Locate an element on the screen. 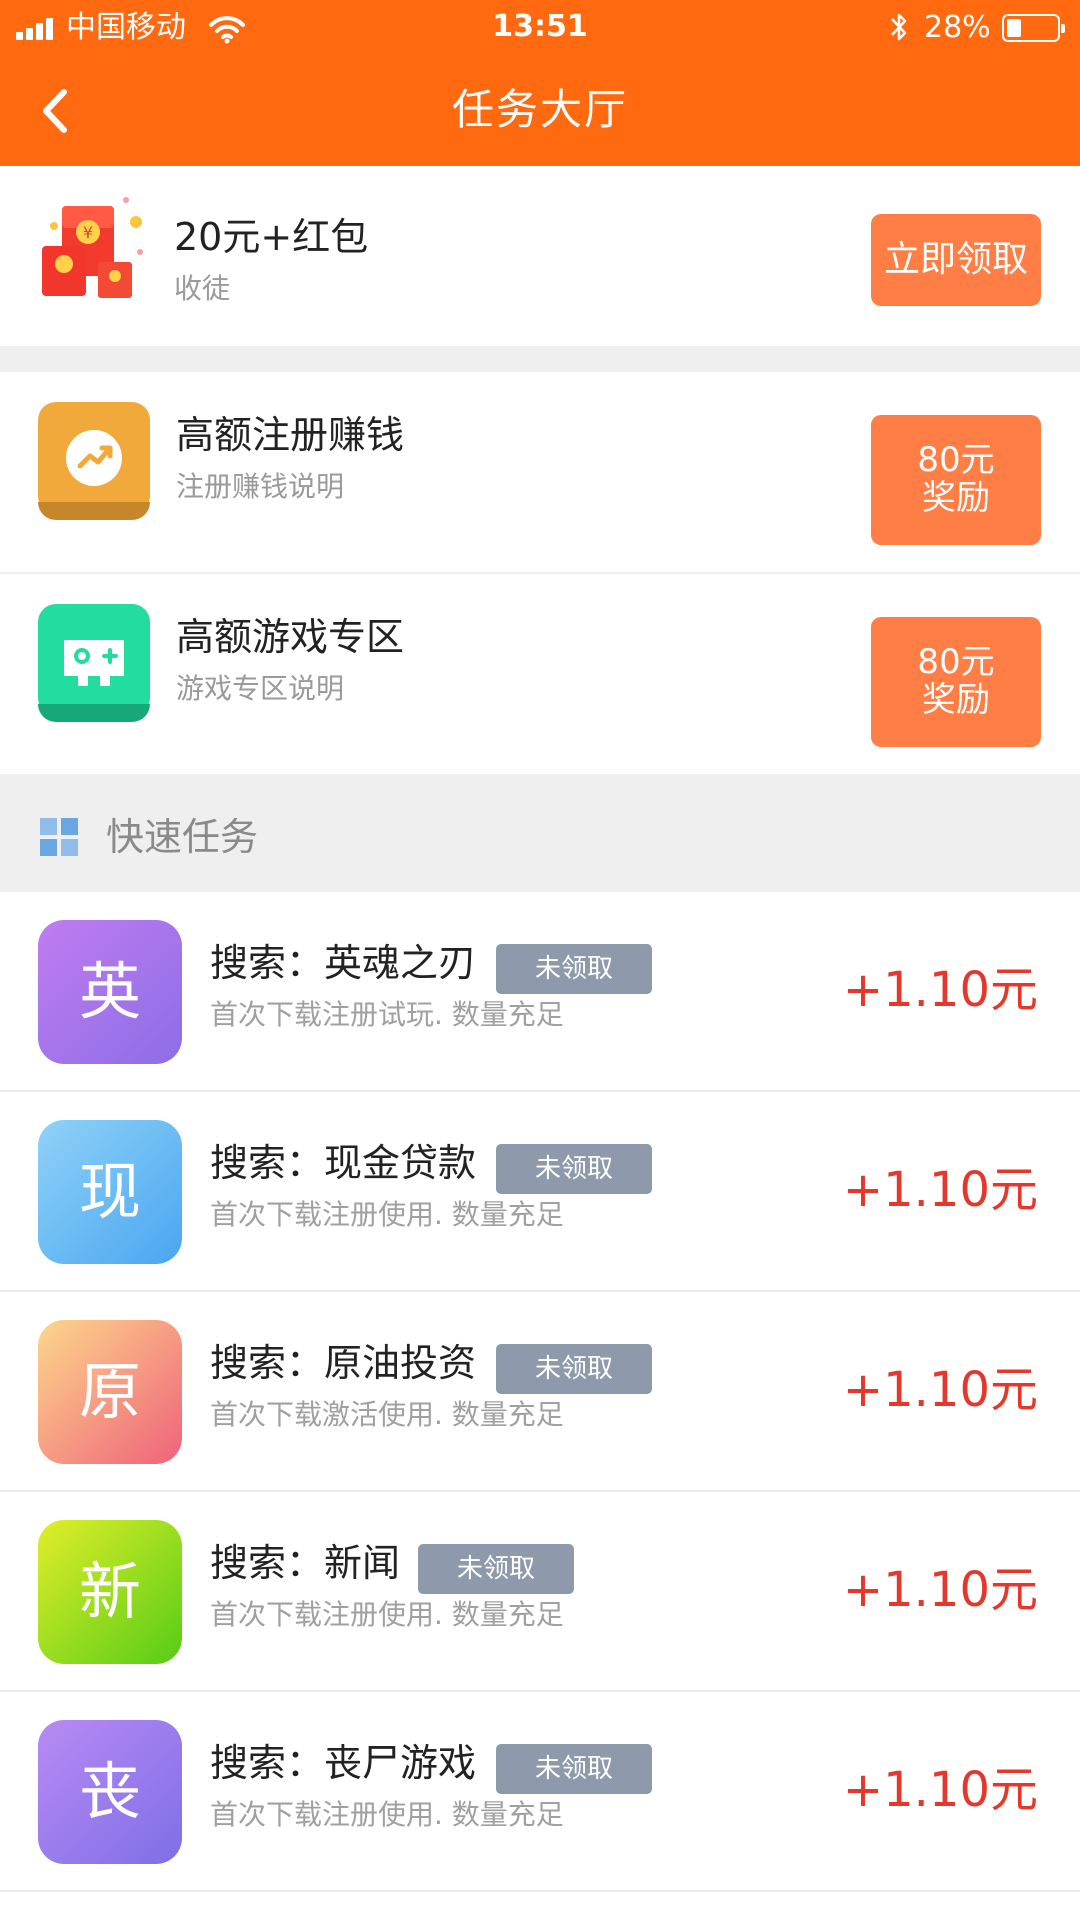  red-envelope-icon: ¥ is located at coordinates (92, 247).